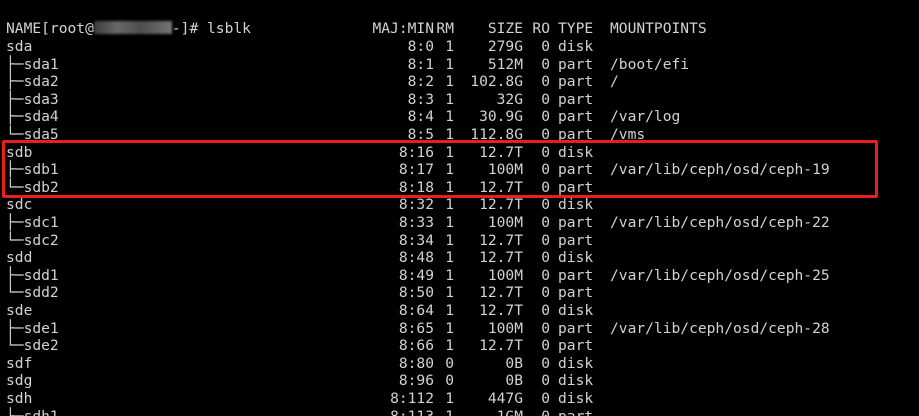 The image size is (919, 416). I want to click on cell-majmin: 8:34, so click(416, 240).